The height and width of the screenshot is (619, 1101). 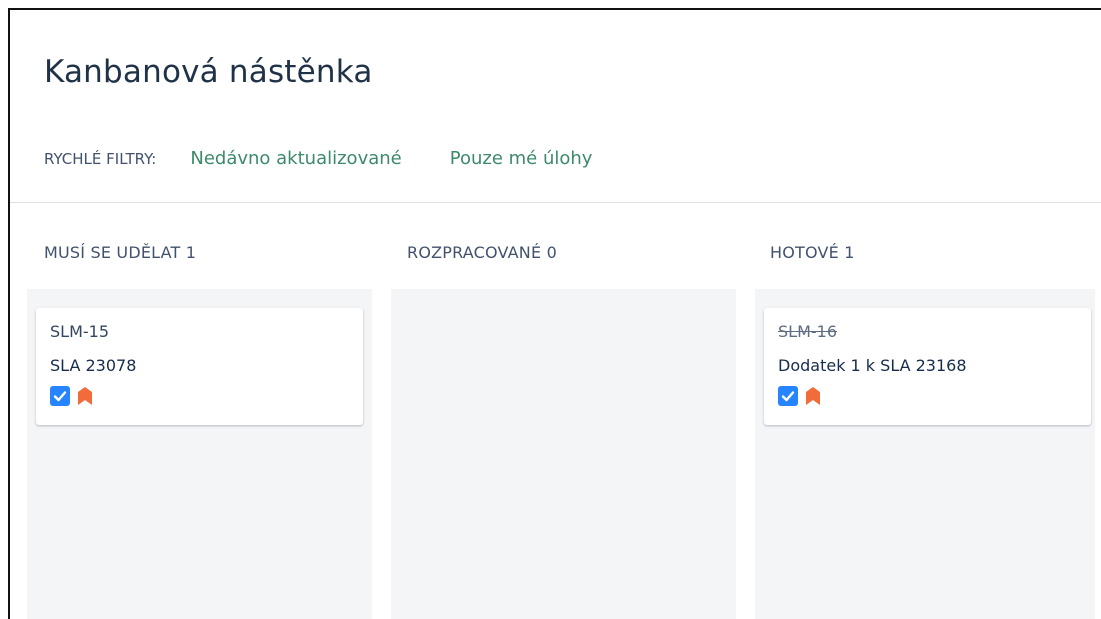 What do you see at coordinates (120, 252) in the screenshot?
I see `column-header-to-do: MUSÍ SE UDĚLAT 1` at bounding box center [120, 252].